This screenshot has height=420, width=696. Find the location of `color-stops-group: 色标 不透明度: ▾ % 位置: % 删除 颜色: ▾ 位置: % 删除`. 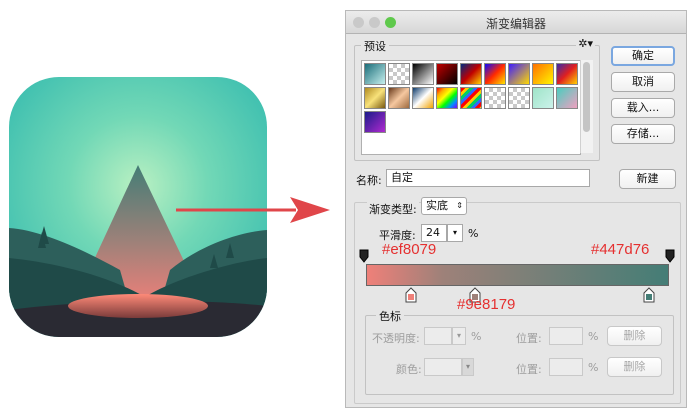

color-stops-group: 色标 不透明度: ▾ % 位置: % 删除 颜色: ▾ 位置: % 删除 is located at coordinates (519, 351).